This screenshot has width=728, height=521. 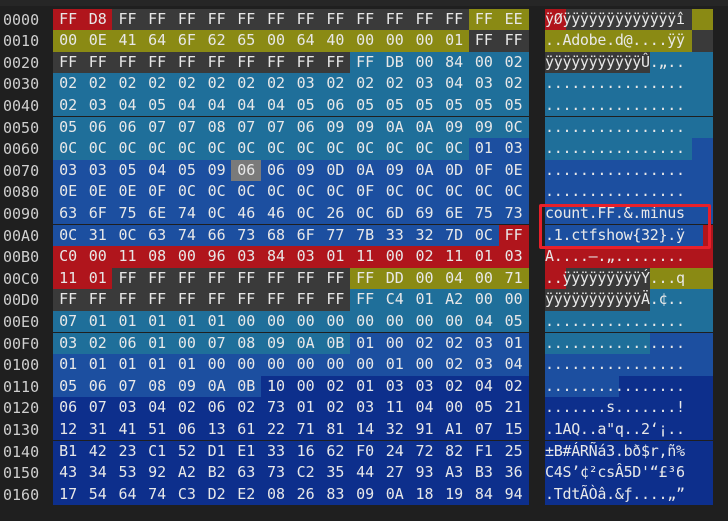 What do you see at coordinates (629, 430) in the screenshot?
I see `ascii-text: .1AQ..a"q..2‘¡..` at bounding box center [629, 430].